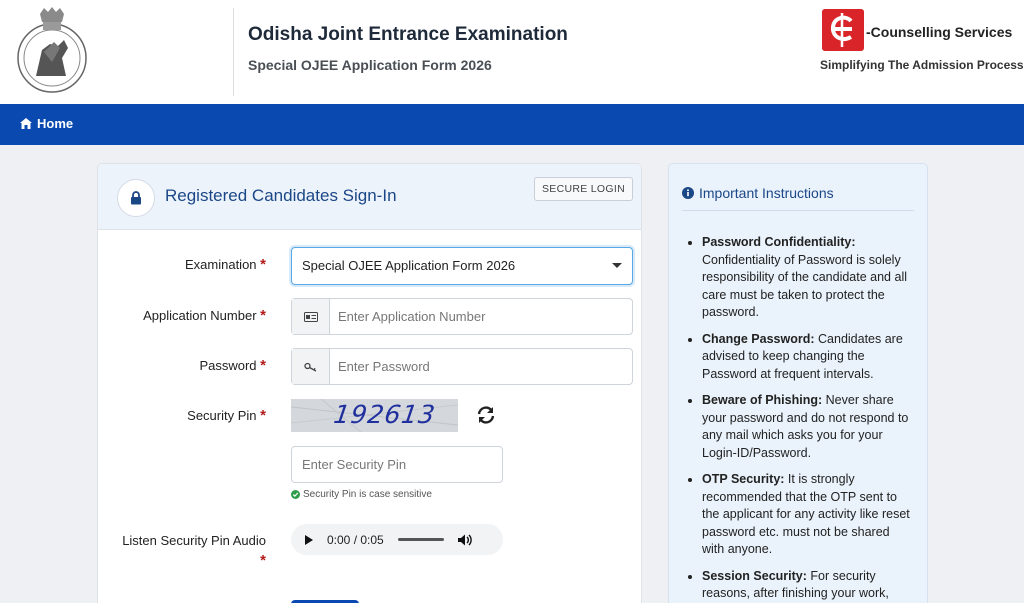 The image size is (1024, 603). Describe the element at coordinates (309, 539) in the screenshot. I see `play-icon` at that location.